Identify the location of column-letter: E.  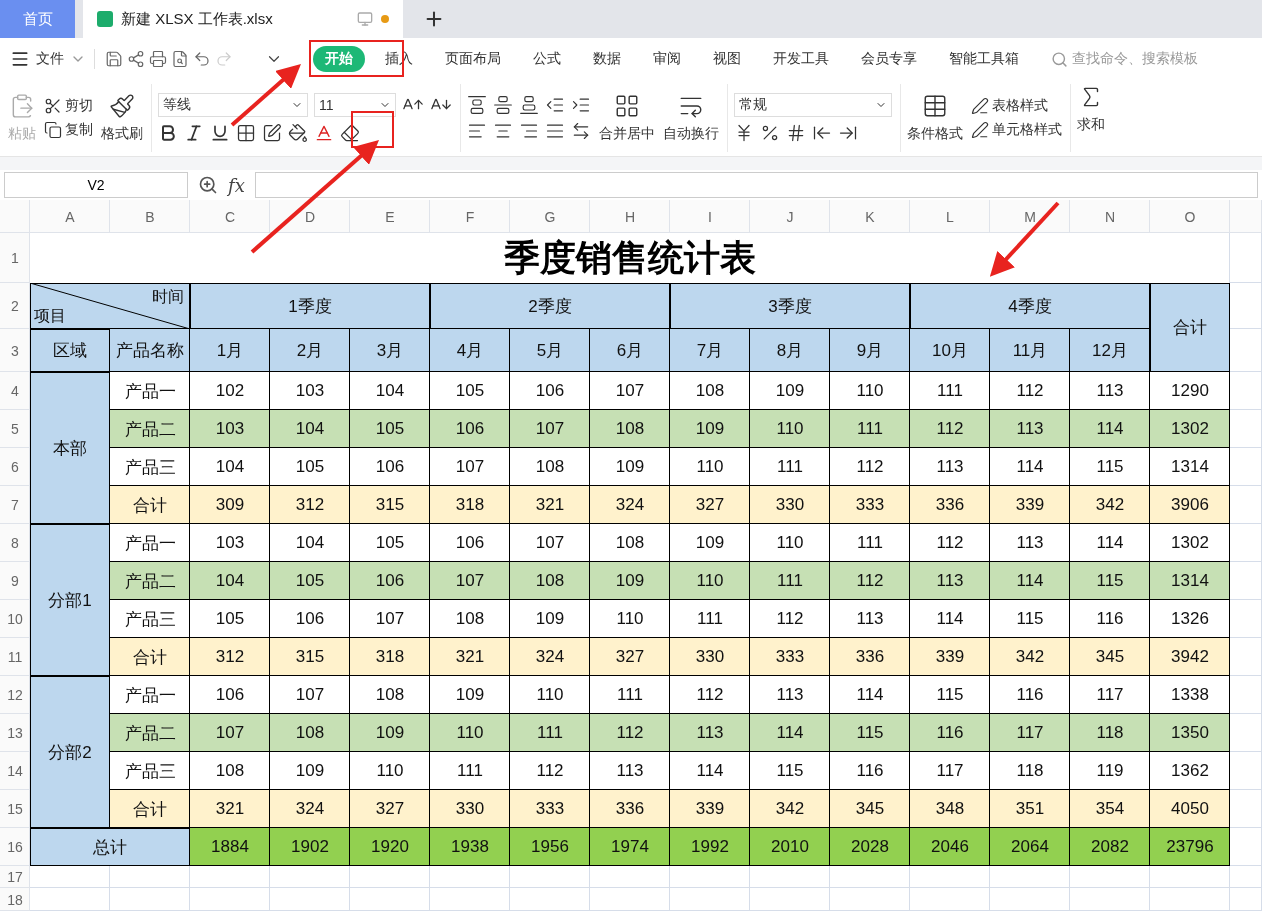
(390, 216).